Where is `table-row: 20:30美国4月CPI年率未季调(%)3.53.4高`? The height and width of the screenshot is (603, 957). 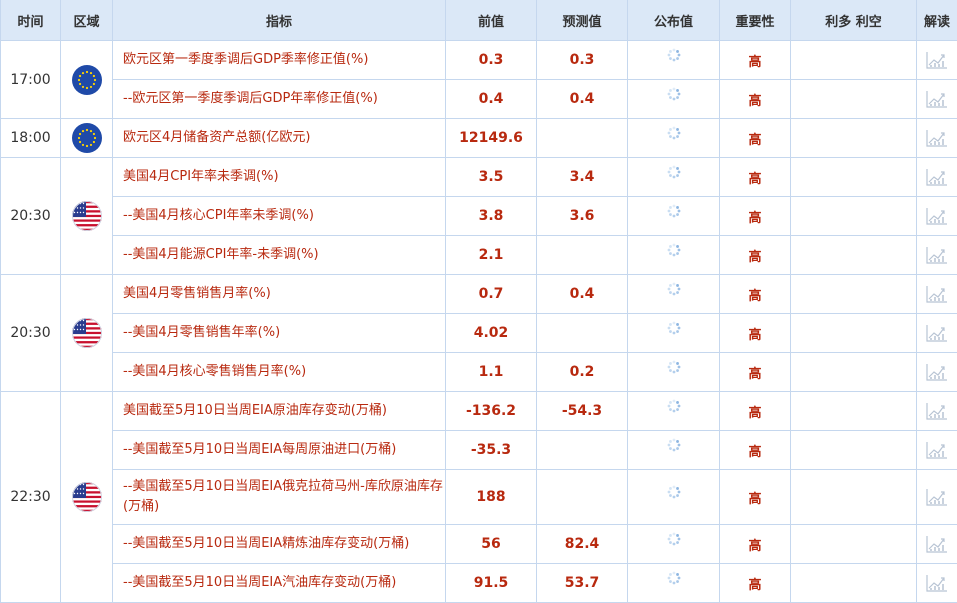 table-row: 20:30美国4月CPI年率未季调(%)3.53.4高 is located at coordinates (479, 177).